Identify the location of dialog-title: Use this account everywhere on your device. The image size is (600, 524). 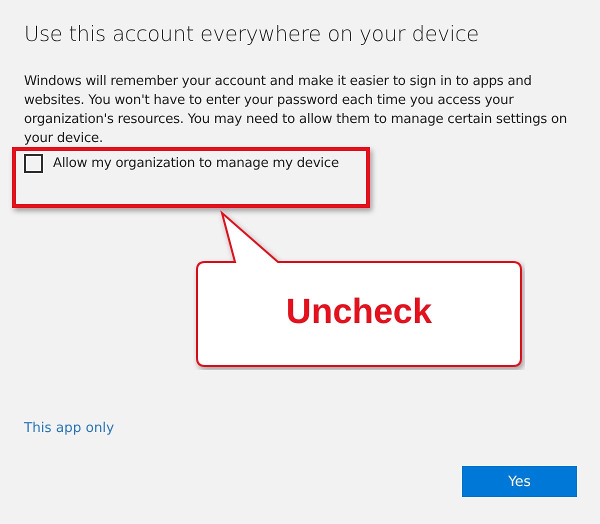
(252, 34).